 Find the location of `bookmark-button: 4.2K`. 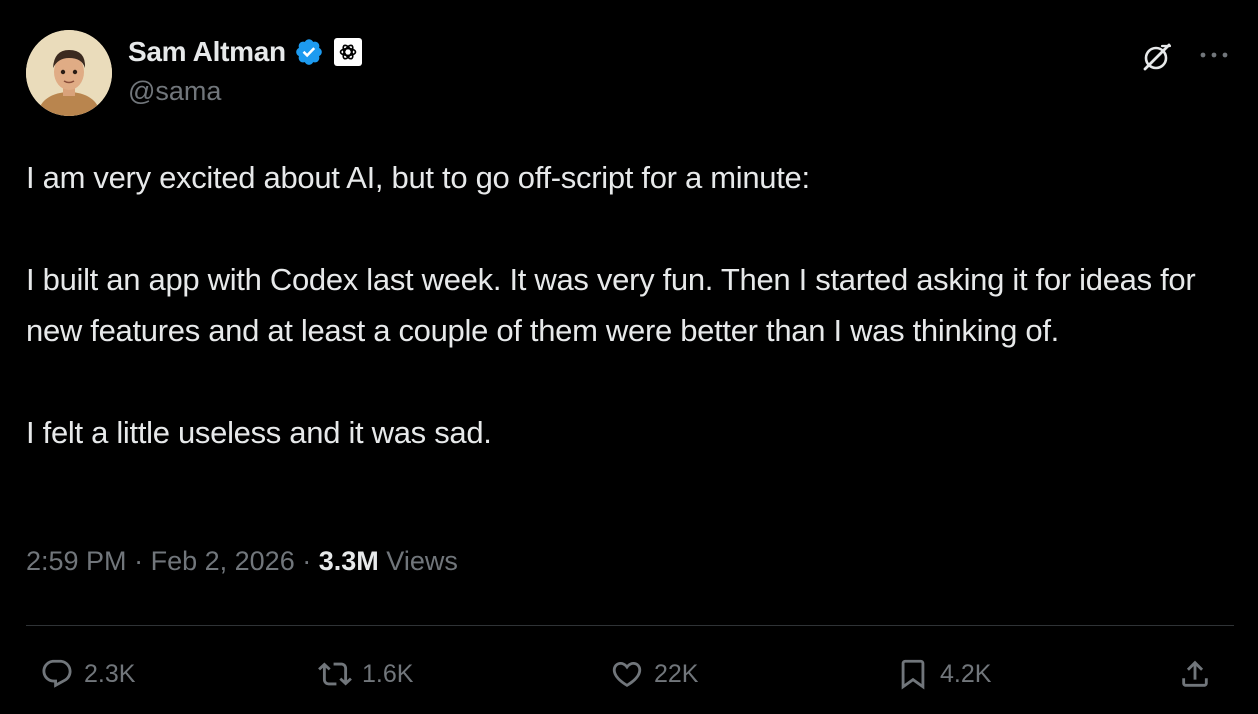

bookmark-button: 4.2K is located at coordinates (943, 674).